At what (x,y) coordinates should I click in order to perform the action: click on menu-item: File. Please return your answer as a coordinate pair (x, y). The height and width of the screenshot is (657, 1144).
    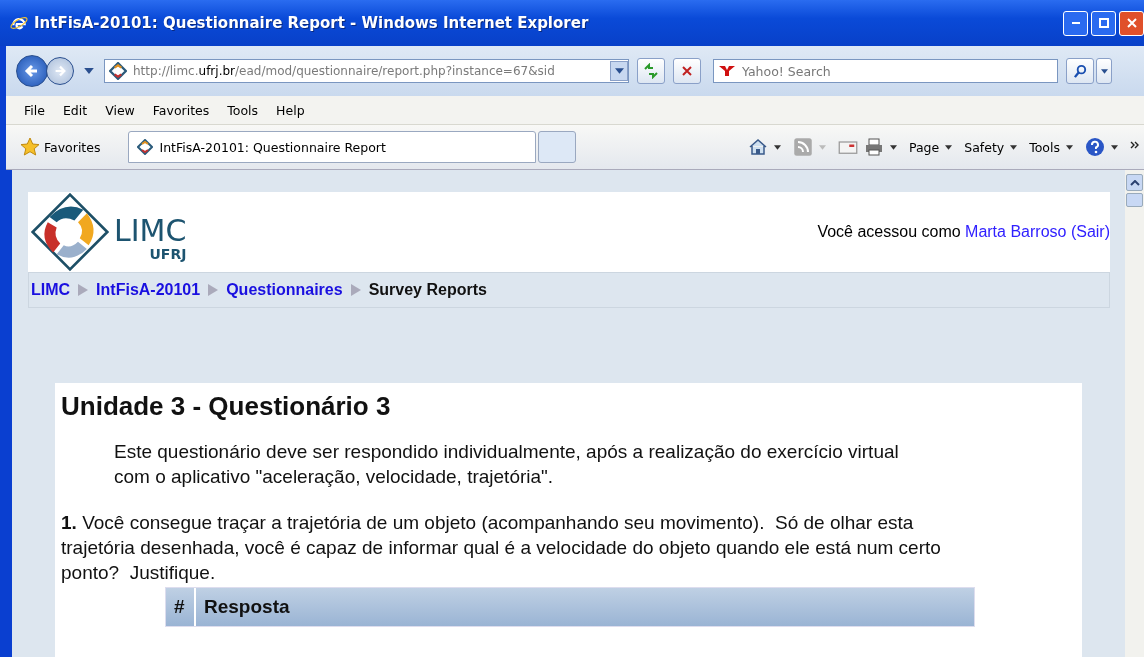
    Looking at the image, I should click on (34, 110).